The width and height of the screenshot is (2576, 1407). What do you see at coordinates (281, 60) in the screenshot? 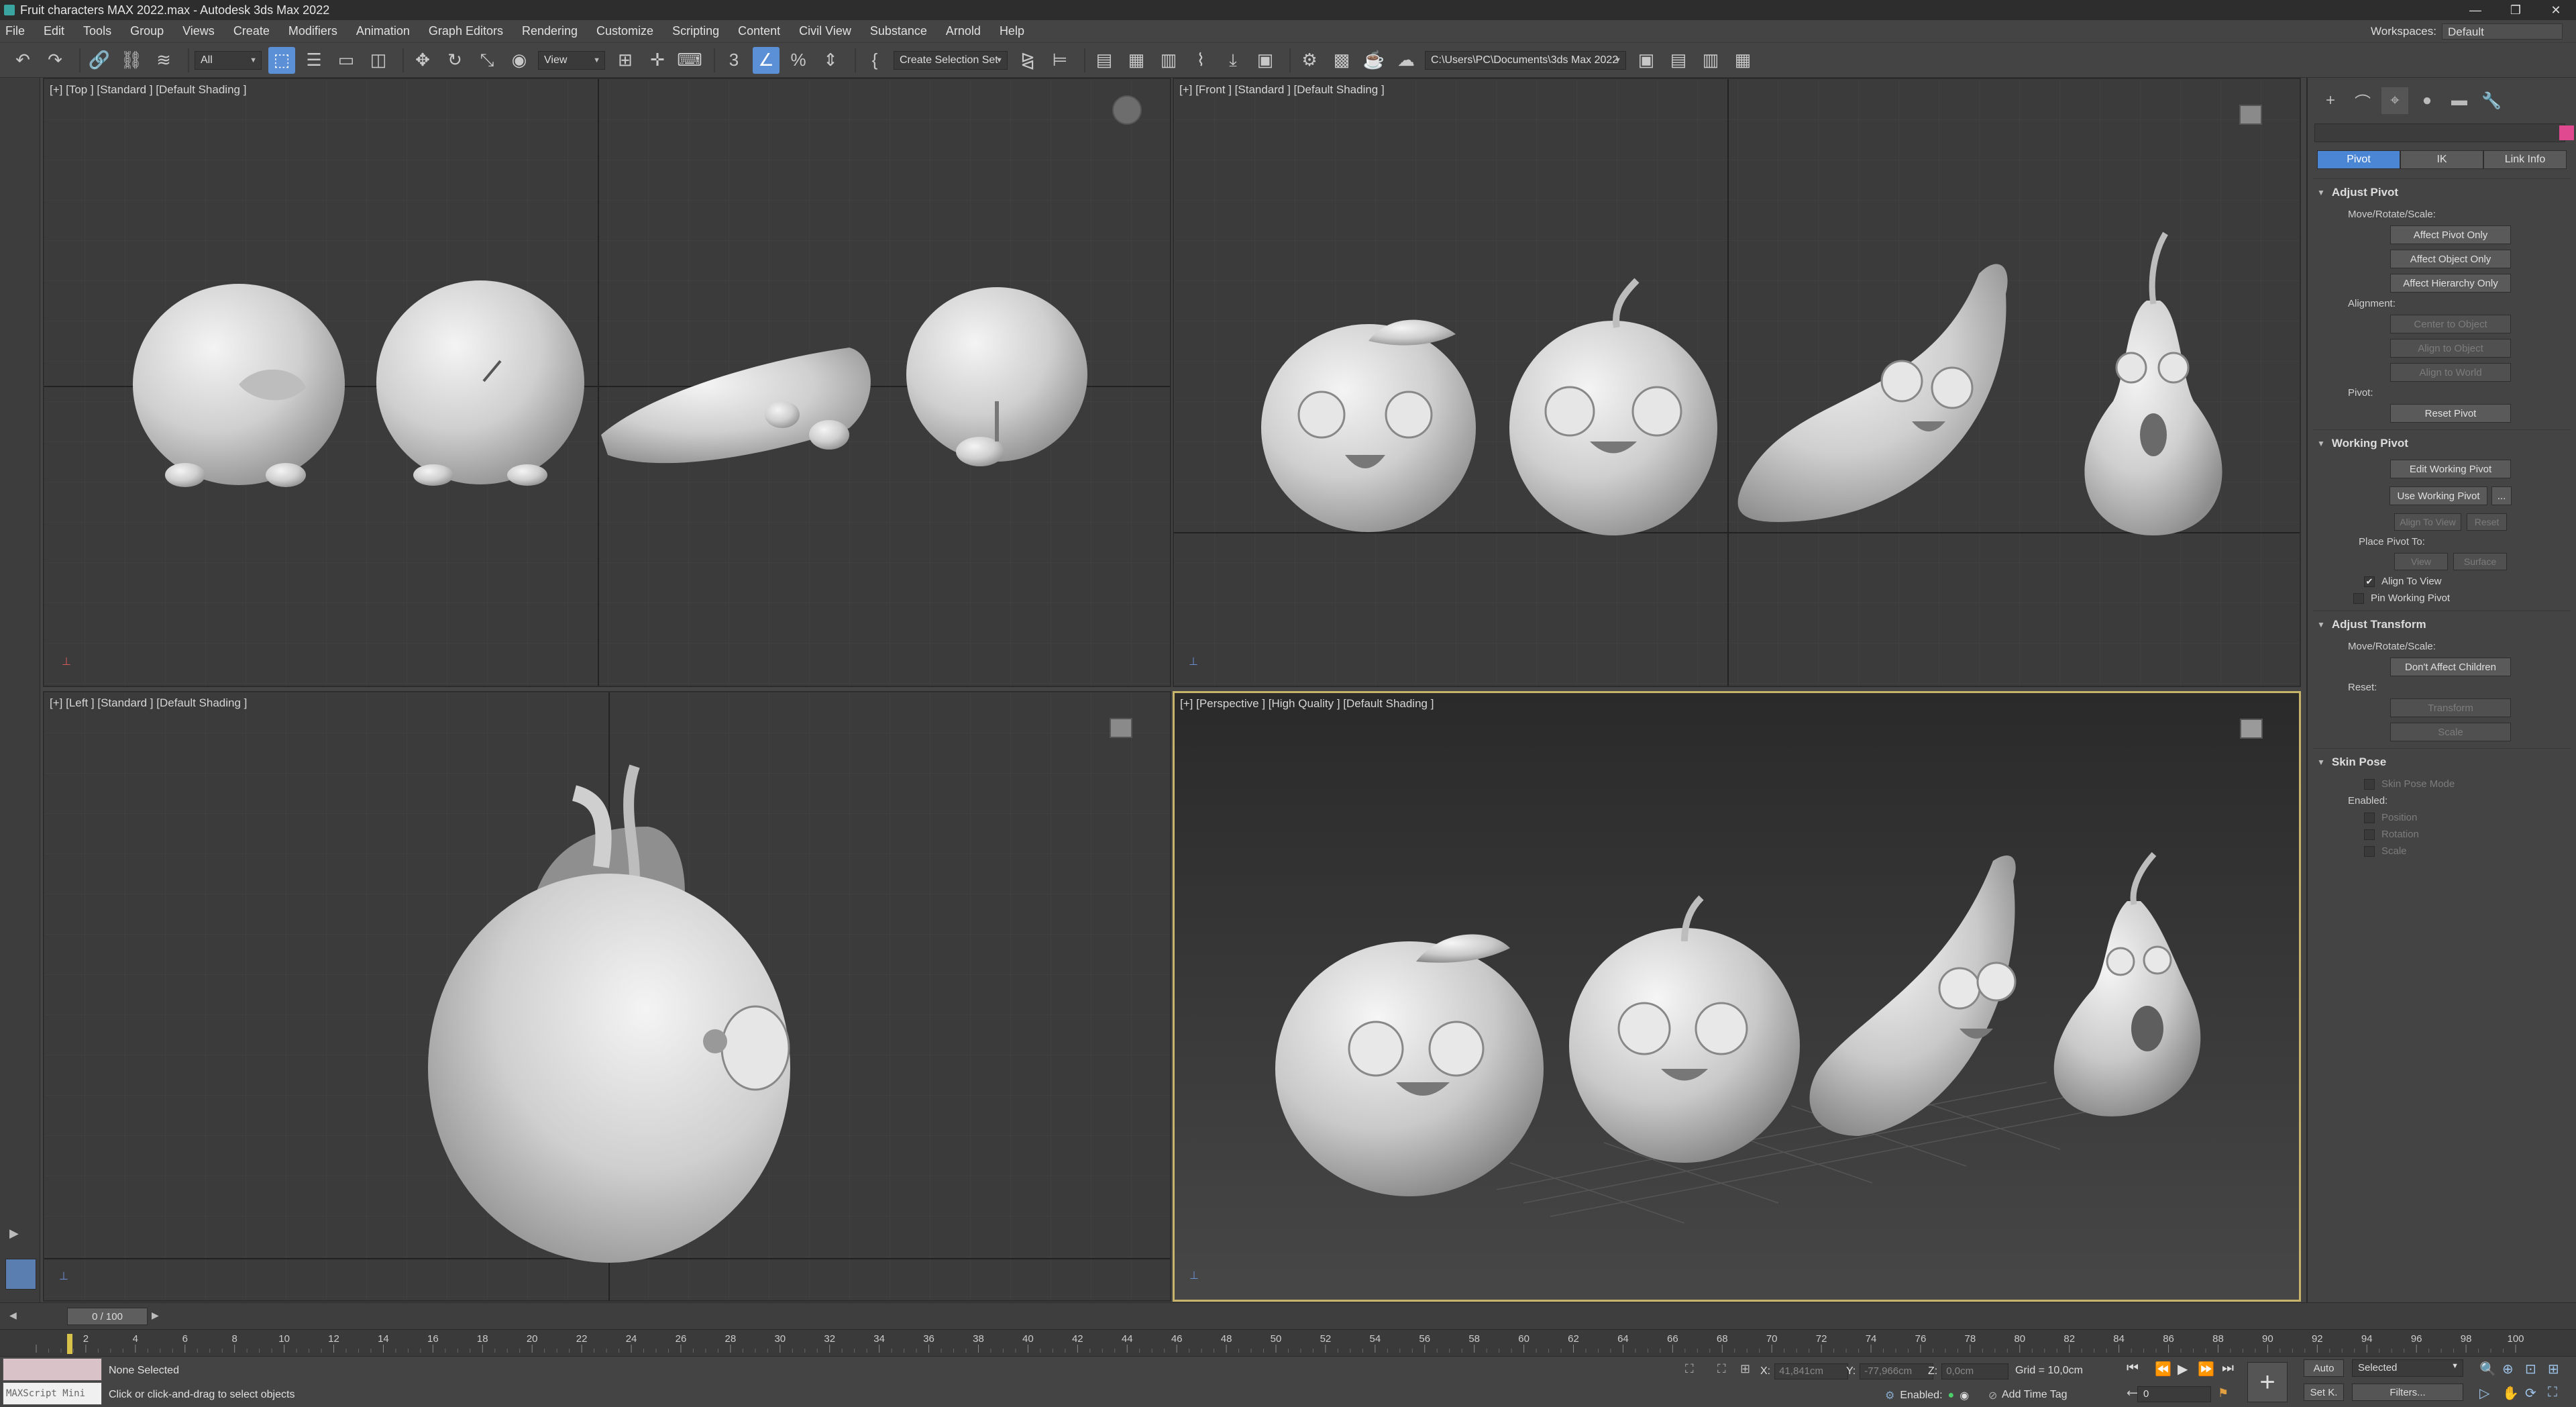
I see `select-object-icon: ⬚` at bounding box center [281, 60].